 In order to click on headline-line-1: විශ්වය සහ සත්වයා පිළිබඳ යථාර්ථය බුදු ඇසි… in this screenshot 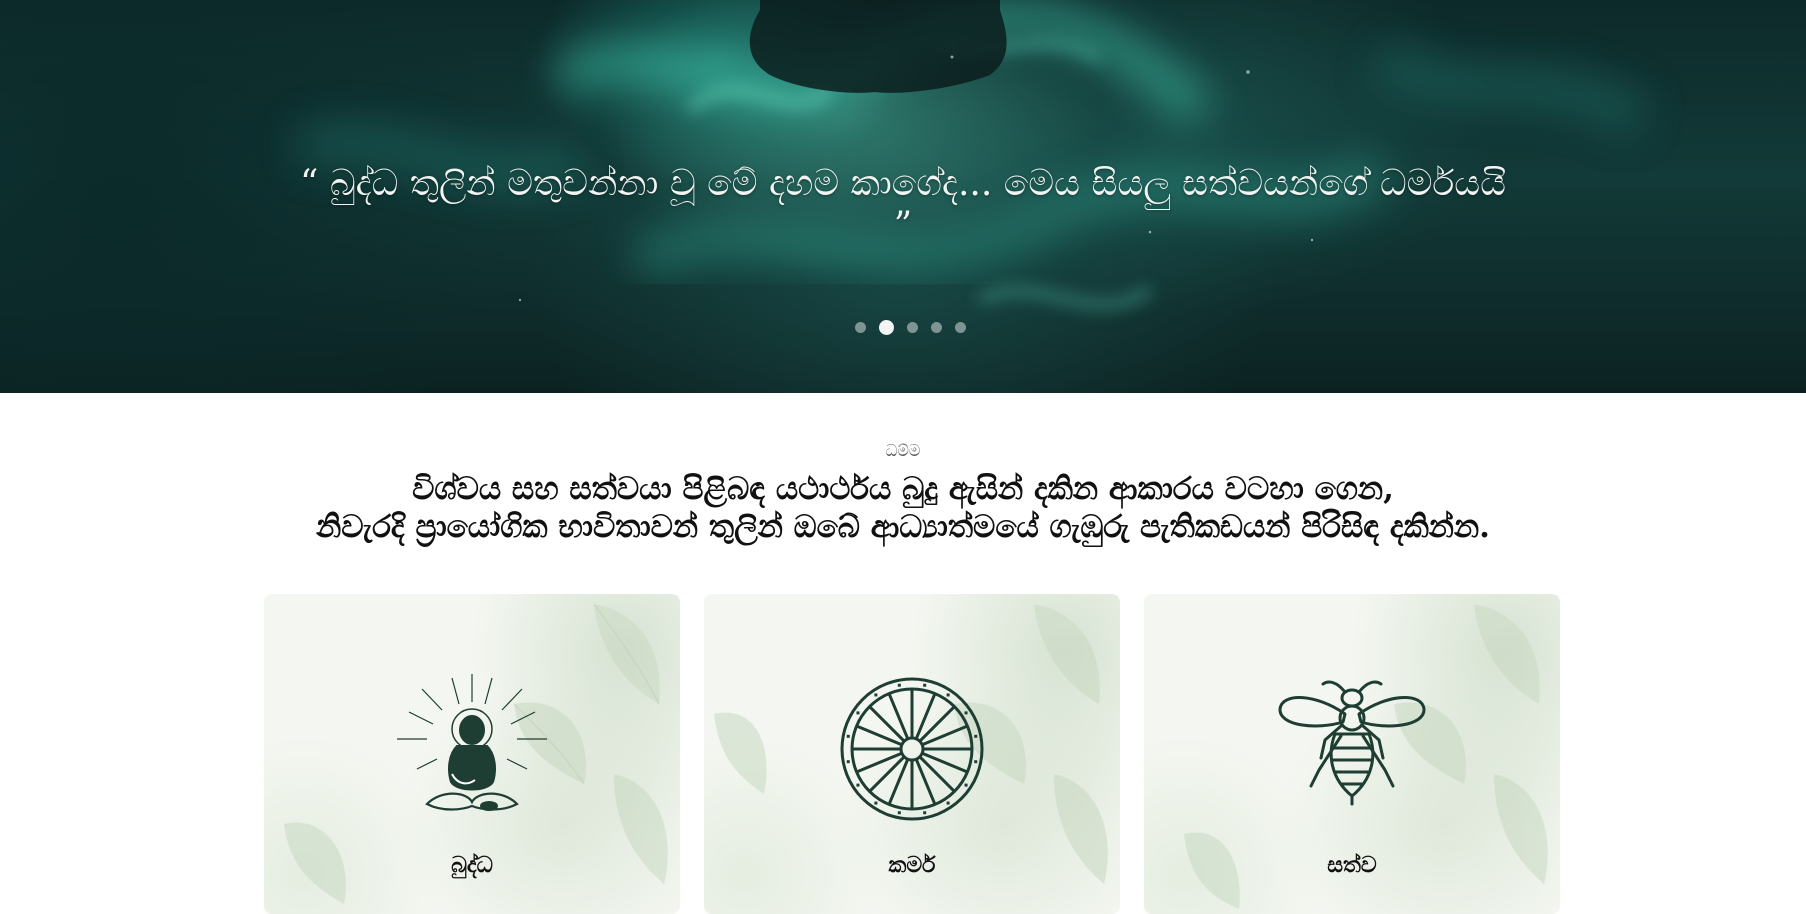, I will do `click(903, 489)`.